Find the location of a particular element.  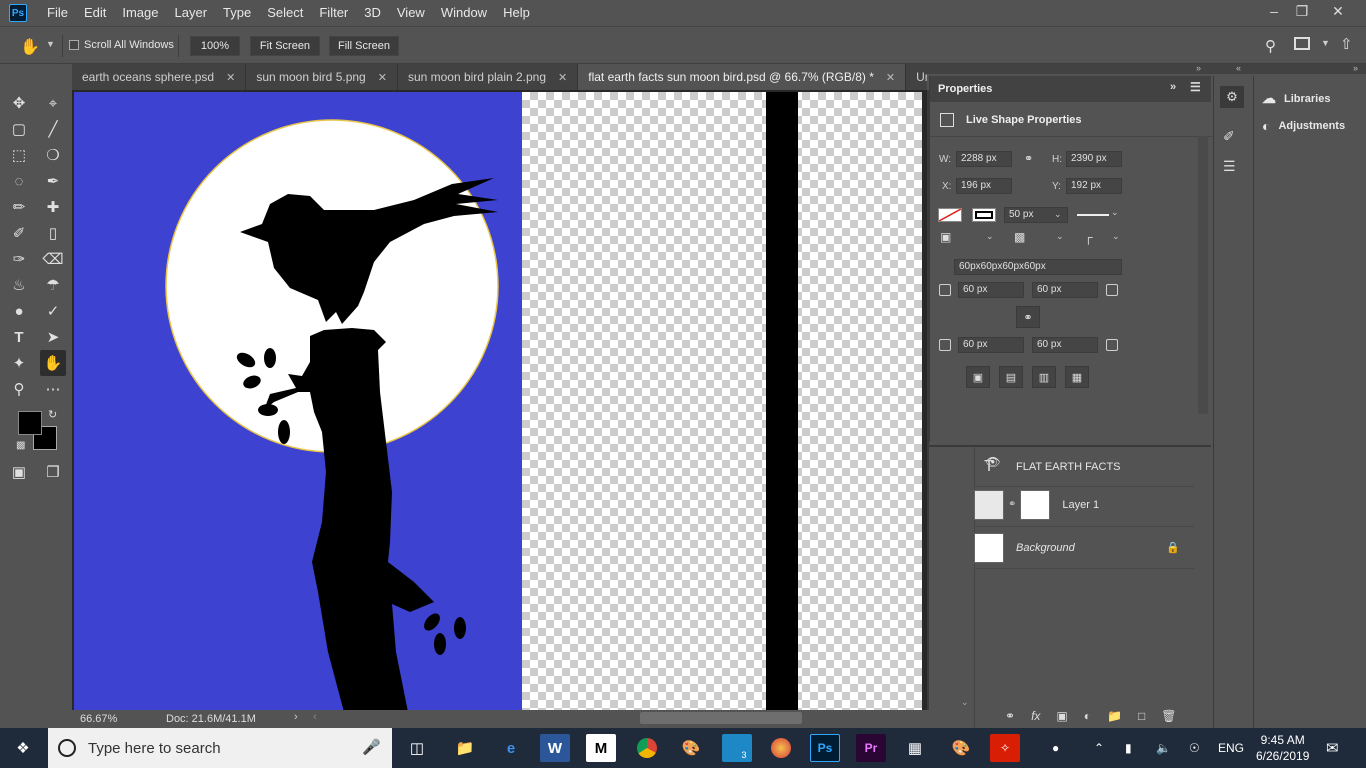

corner-top-right-field: 60 px is located at coordinates (1065, 290).